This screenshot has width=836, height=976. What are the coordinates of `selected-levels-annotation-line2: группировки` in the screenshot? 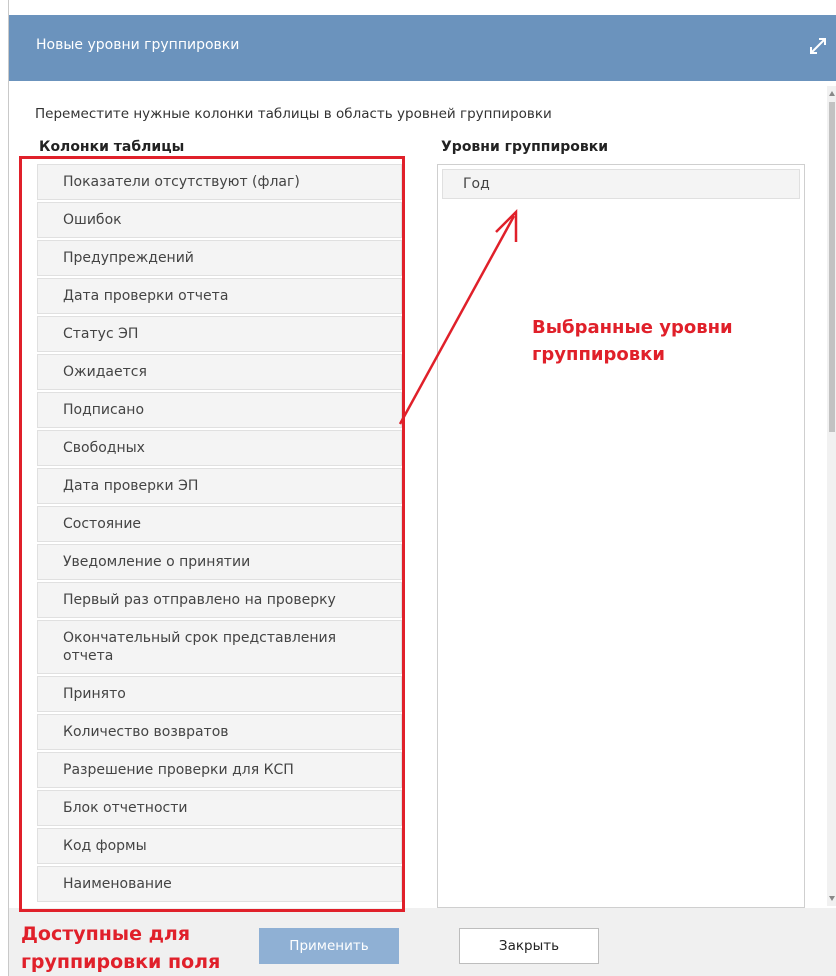 It's located at (598, 354).